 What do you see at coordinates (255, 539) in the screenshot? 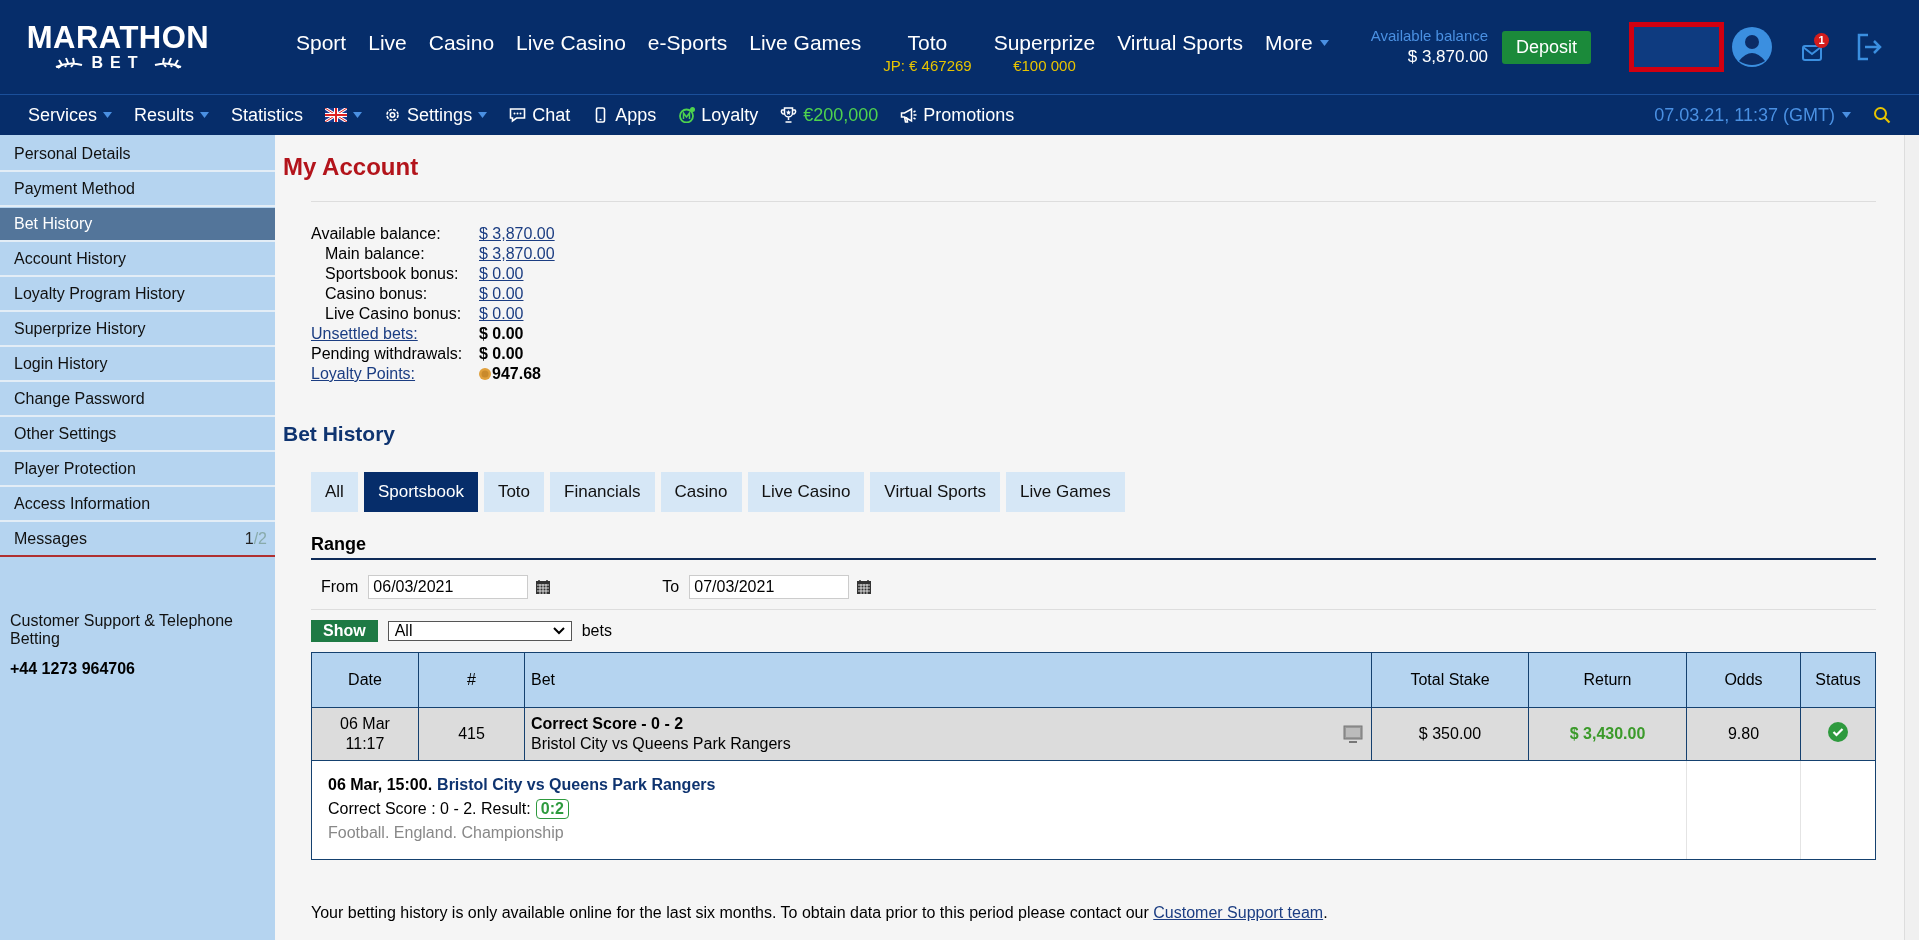
I see `message-count: 1/2` at bounding box center [255, 539].